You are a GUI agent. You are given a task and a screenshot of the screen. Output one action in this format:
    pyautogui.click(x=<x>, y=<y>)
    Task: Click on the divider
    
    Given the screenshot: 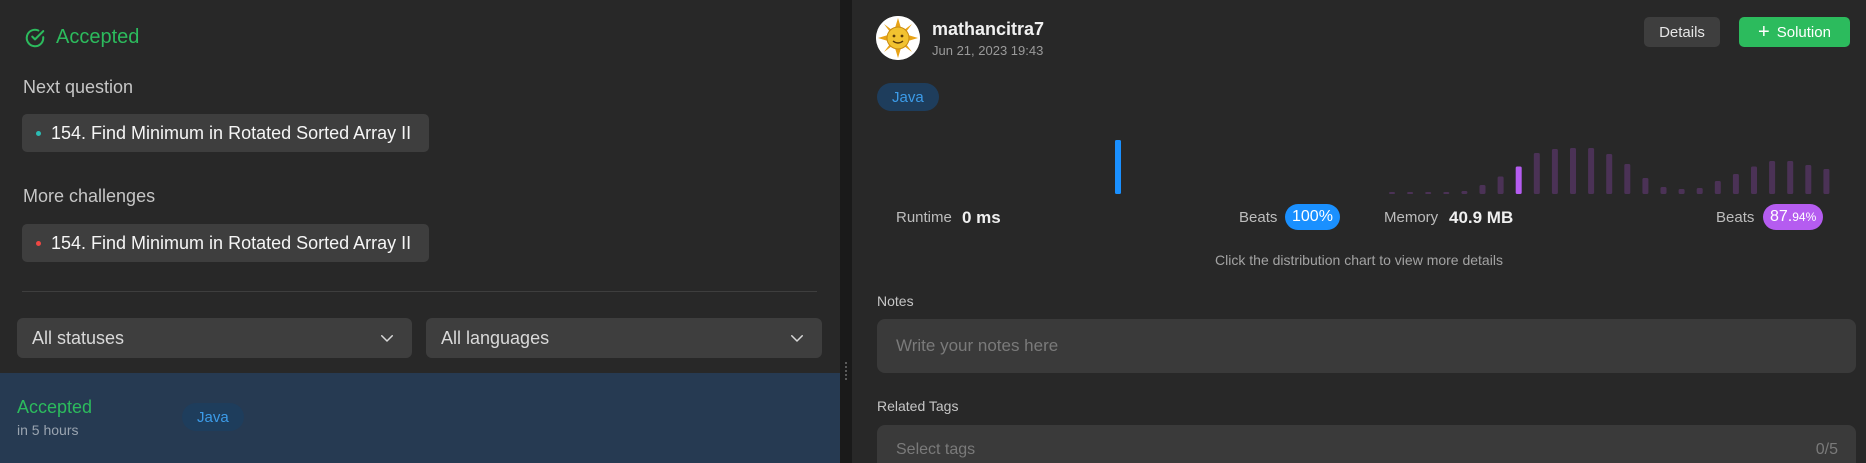 What is the action you would take?
    pyautogui.click(x=419, y=291)
    